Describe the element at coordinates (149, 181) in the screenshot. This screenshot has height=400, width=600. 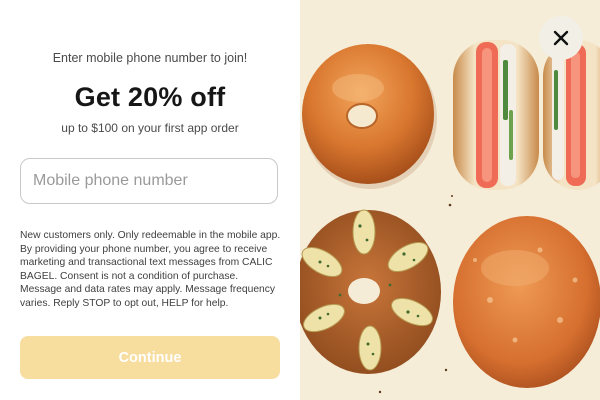
I see `mobile-phone-input` at that location.